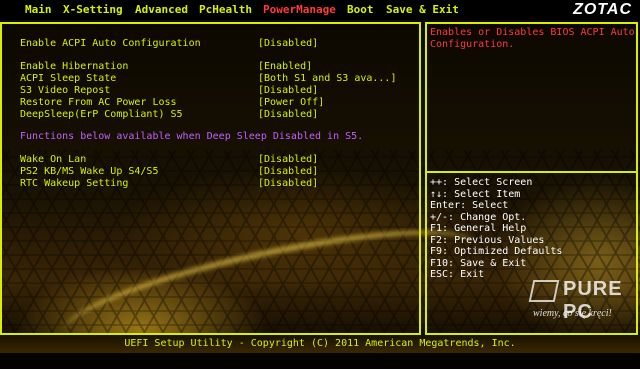  Describe the element at coordinates (74, 183) in the screenshot. I see `setting-label: RTC Wakeup Setting` at that location.